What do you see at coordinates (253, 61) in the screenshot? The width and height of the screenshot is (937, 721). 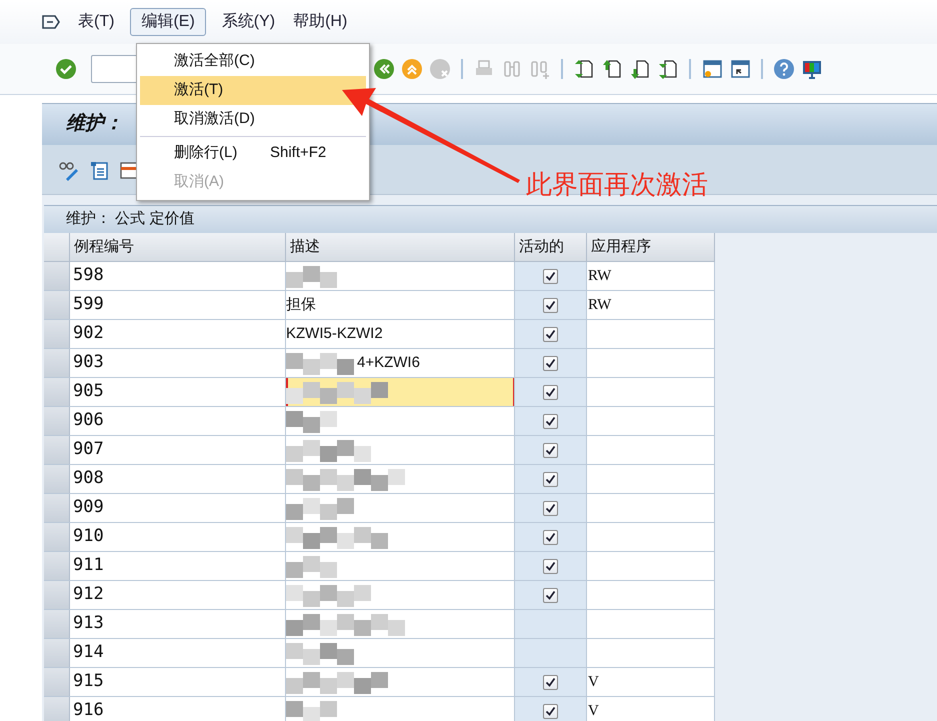 I see `menu-option: 激活全部(C)` at bounding box center [253, 61].